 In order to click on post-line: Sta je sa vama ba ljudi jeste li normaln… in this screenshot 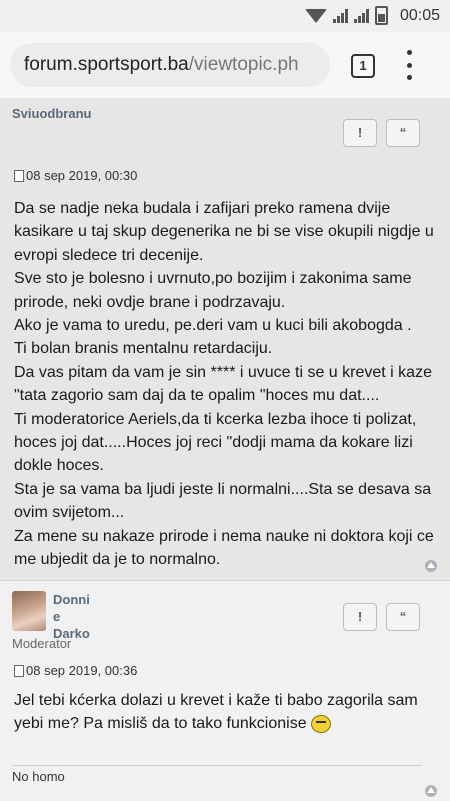, I will do `click(223, 489)`.